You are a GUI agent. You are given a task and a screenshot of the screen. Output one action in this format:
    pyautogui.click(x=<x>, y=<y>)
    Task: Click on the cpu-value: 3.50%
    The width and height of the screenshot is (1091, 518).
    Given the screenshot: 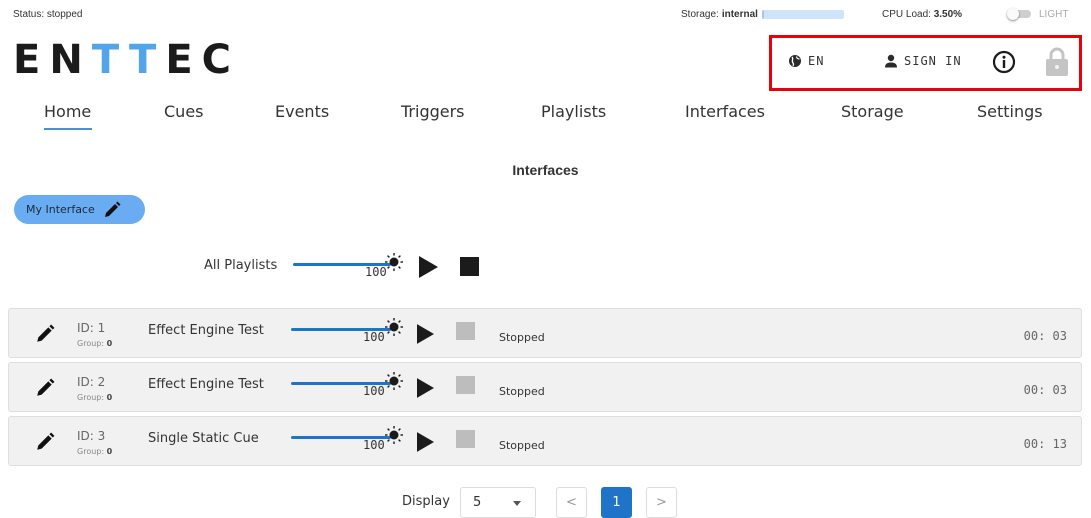 What is the action you would take?
    pyautogui.click(x=948, y=14)
    